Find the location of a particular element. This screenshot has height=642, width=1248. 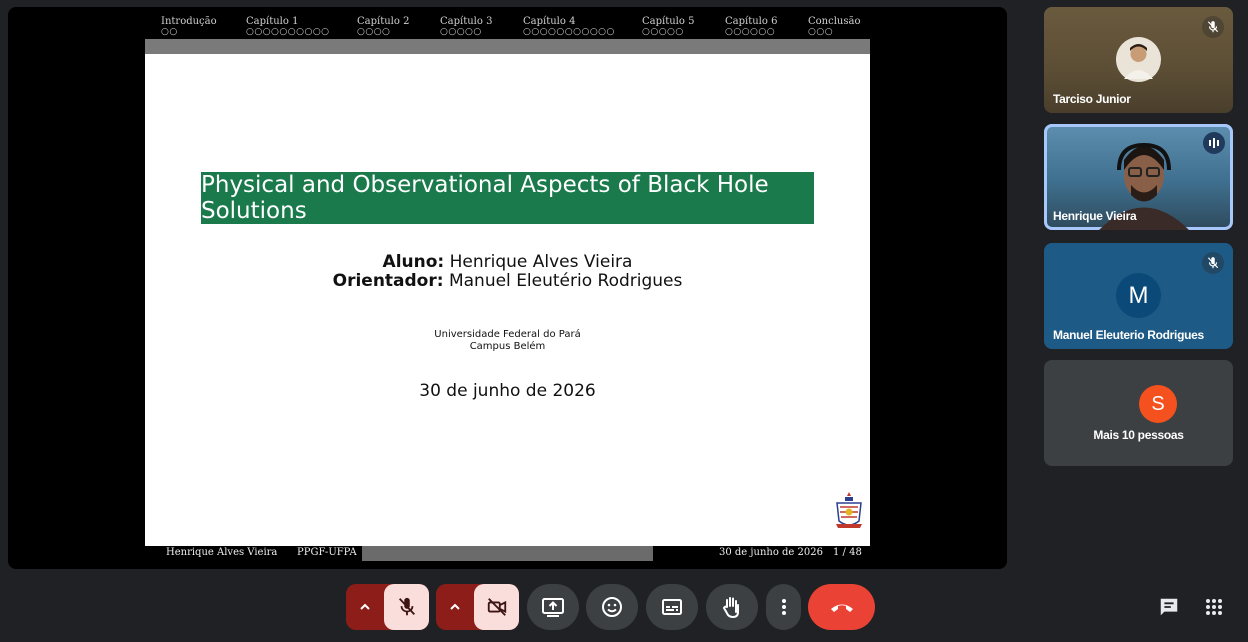

mic-control-group is located at coordinates (387, 607).